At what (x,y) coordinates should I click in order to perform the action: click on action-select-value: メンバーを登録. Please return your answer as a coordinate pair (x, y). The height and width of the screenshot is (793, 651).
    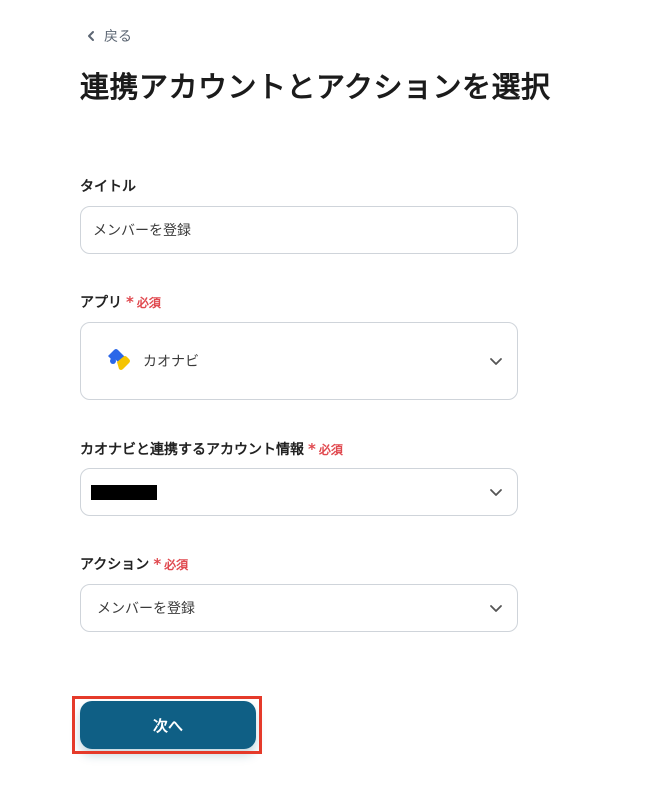
    Looking at the image, I should click on (146, 609).